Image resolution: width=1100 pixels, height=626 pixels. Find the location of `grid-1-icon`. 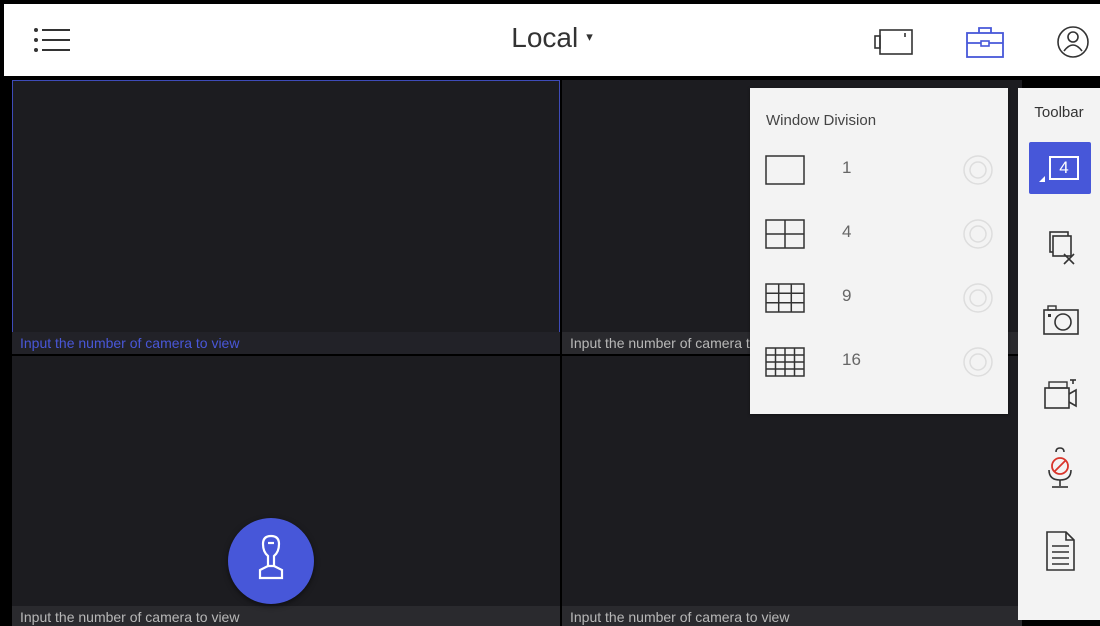

grid-1-icon is located at coordinates (785, 170).